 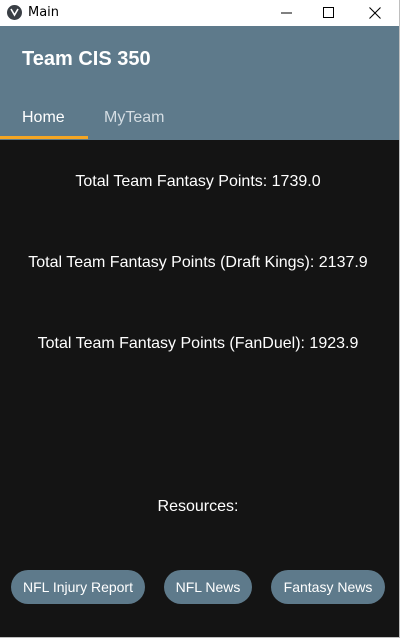 What do you see at coordinates (44, 12) in the screenshot?
I see `window-title: Main` at bounding box center [44, 12].